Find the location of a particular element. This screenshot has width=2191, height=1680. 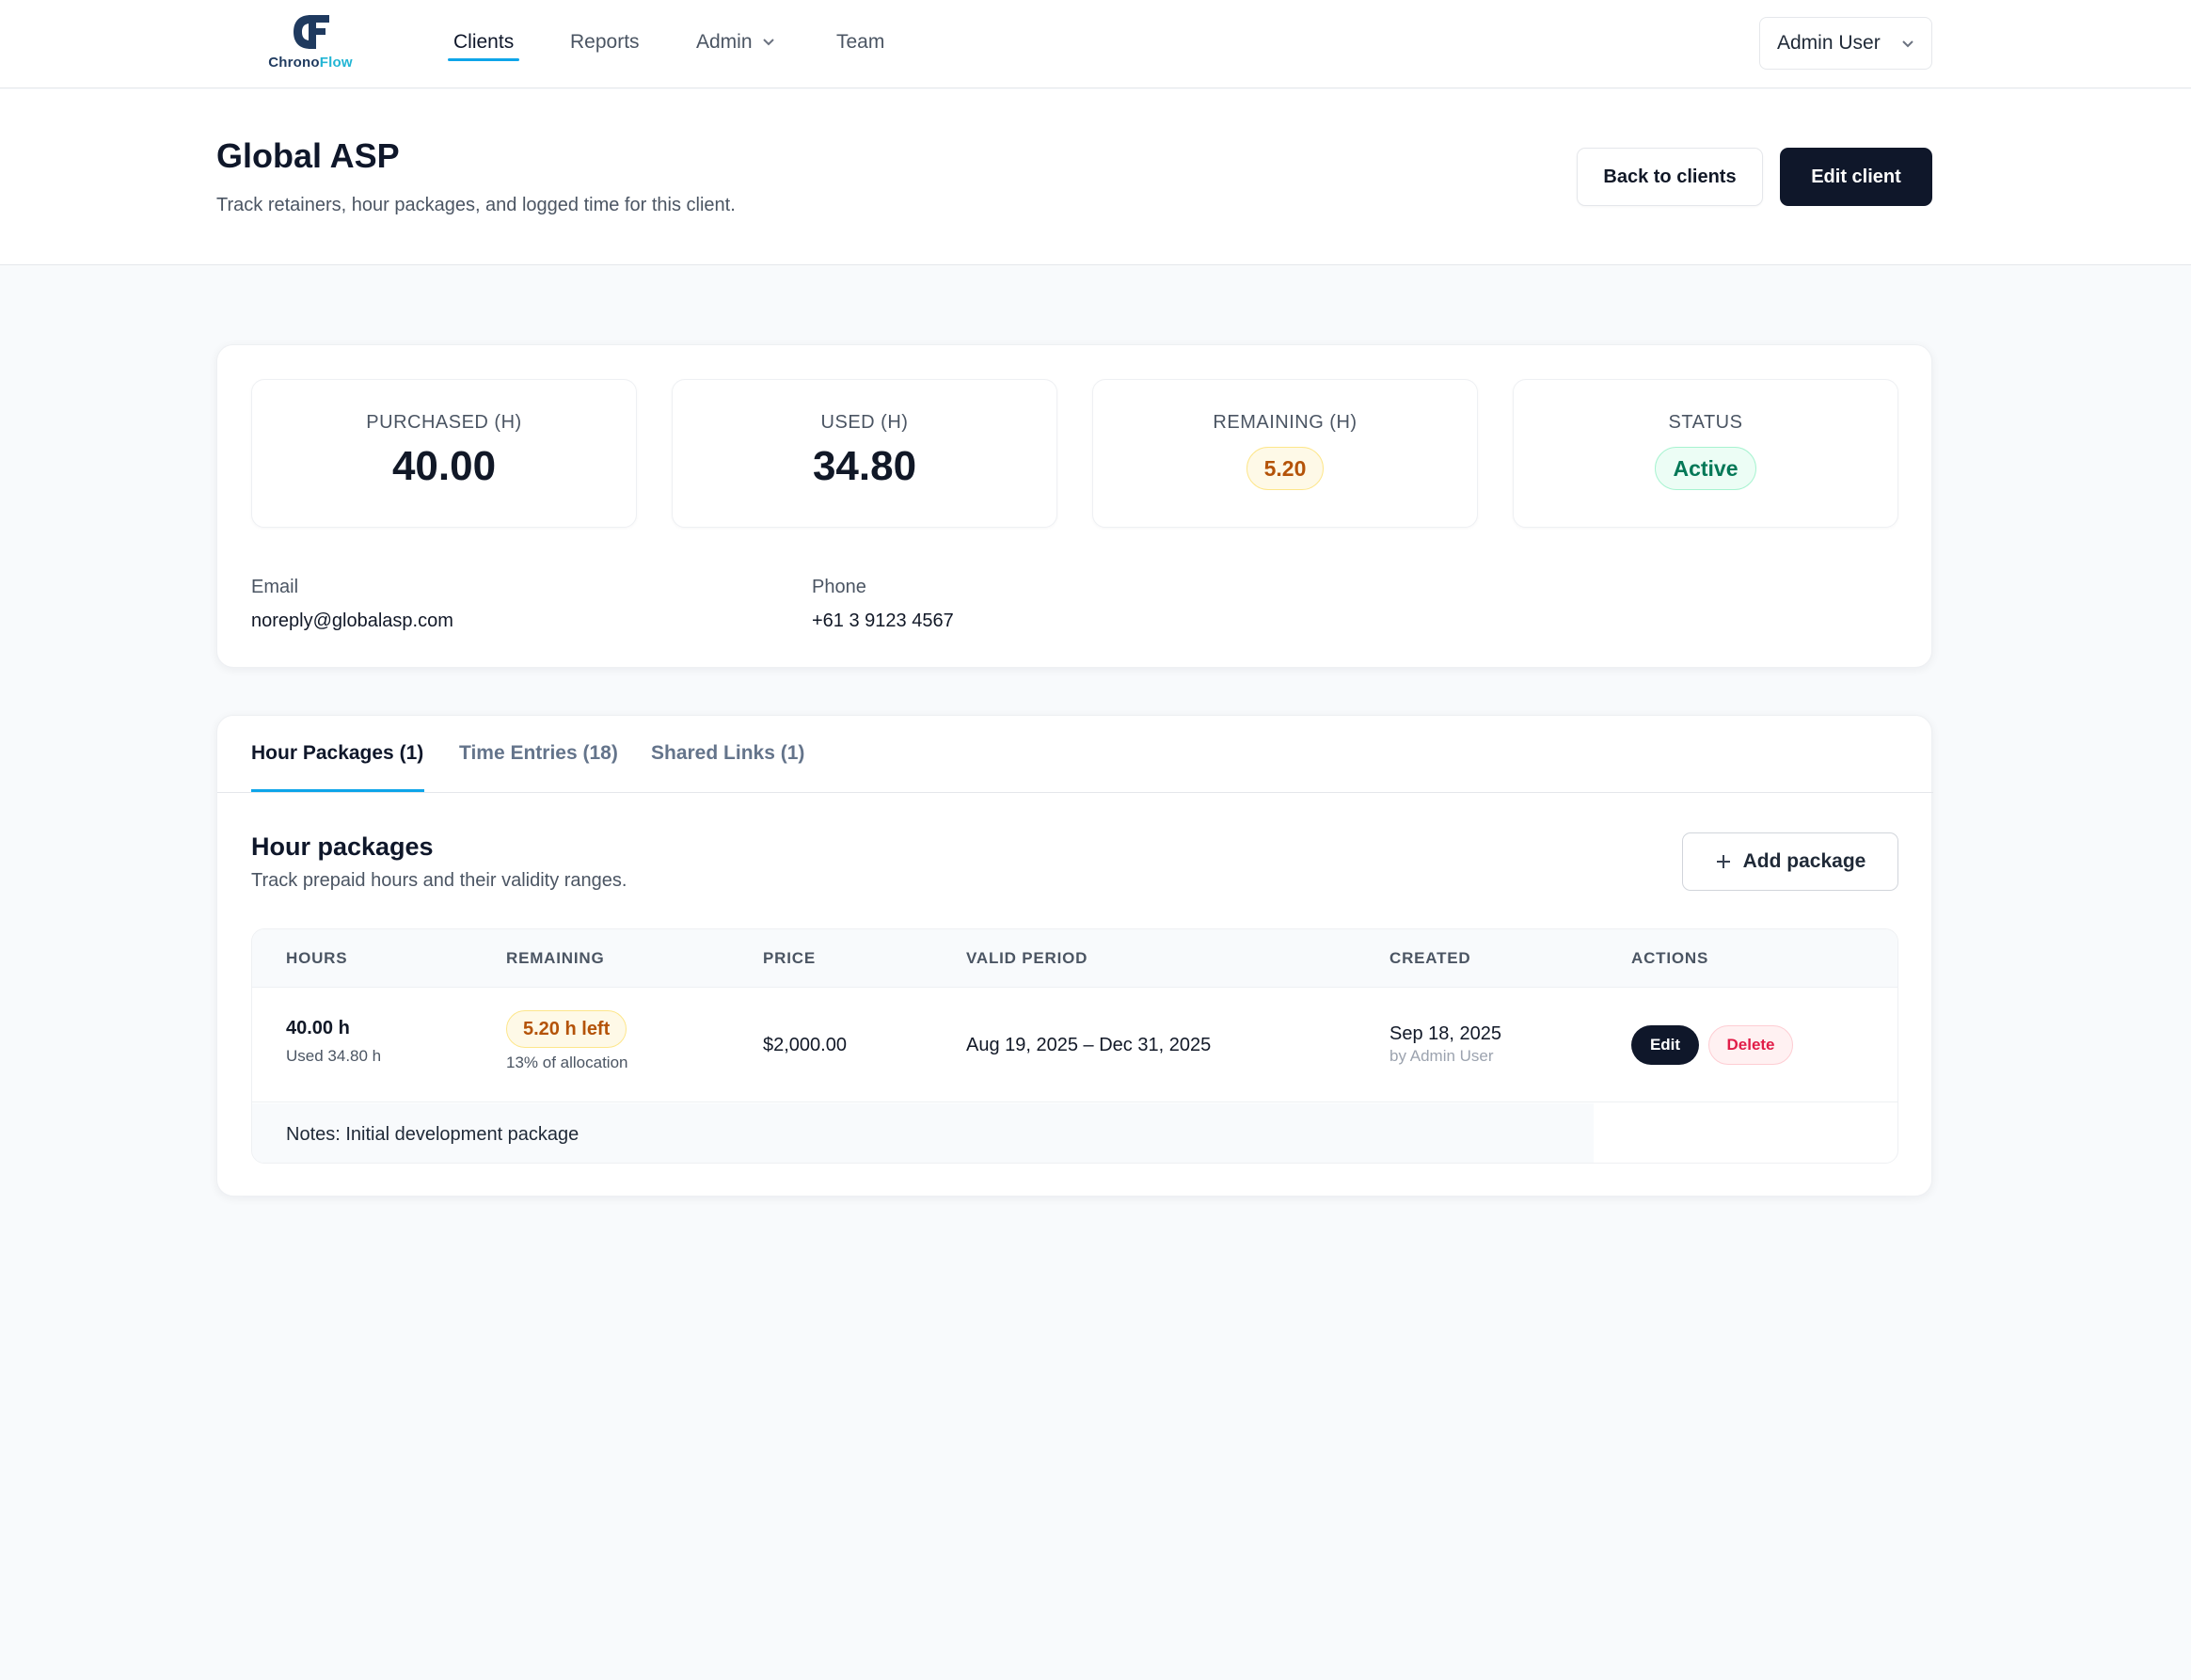

created-date: Sep 18, 2025 is located at coordinates (1445, 1033).